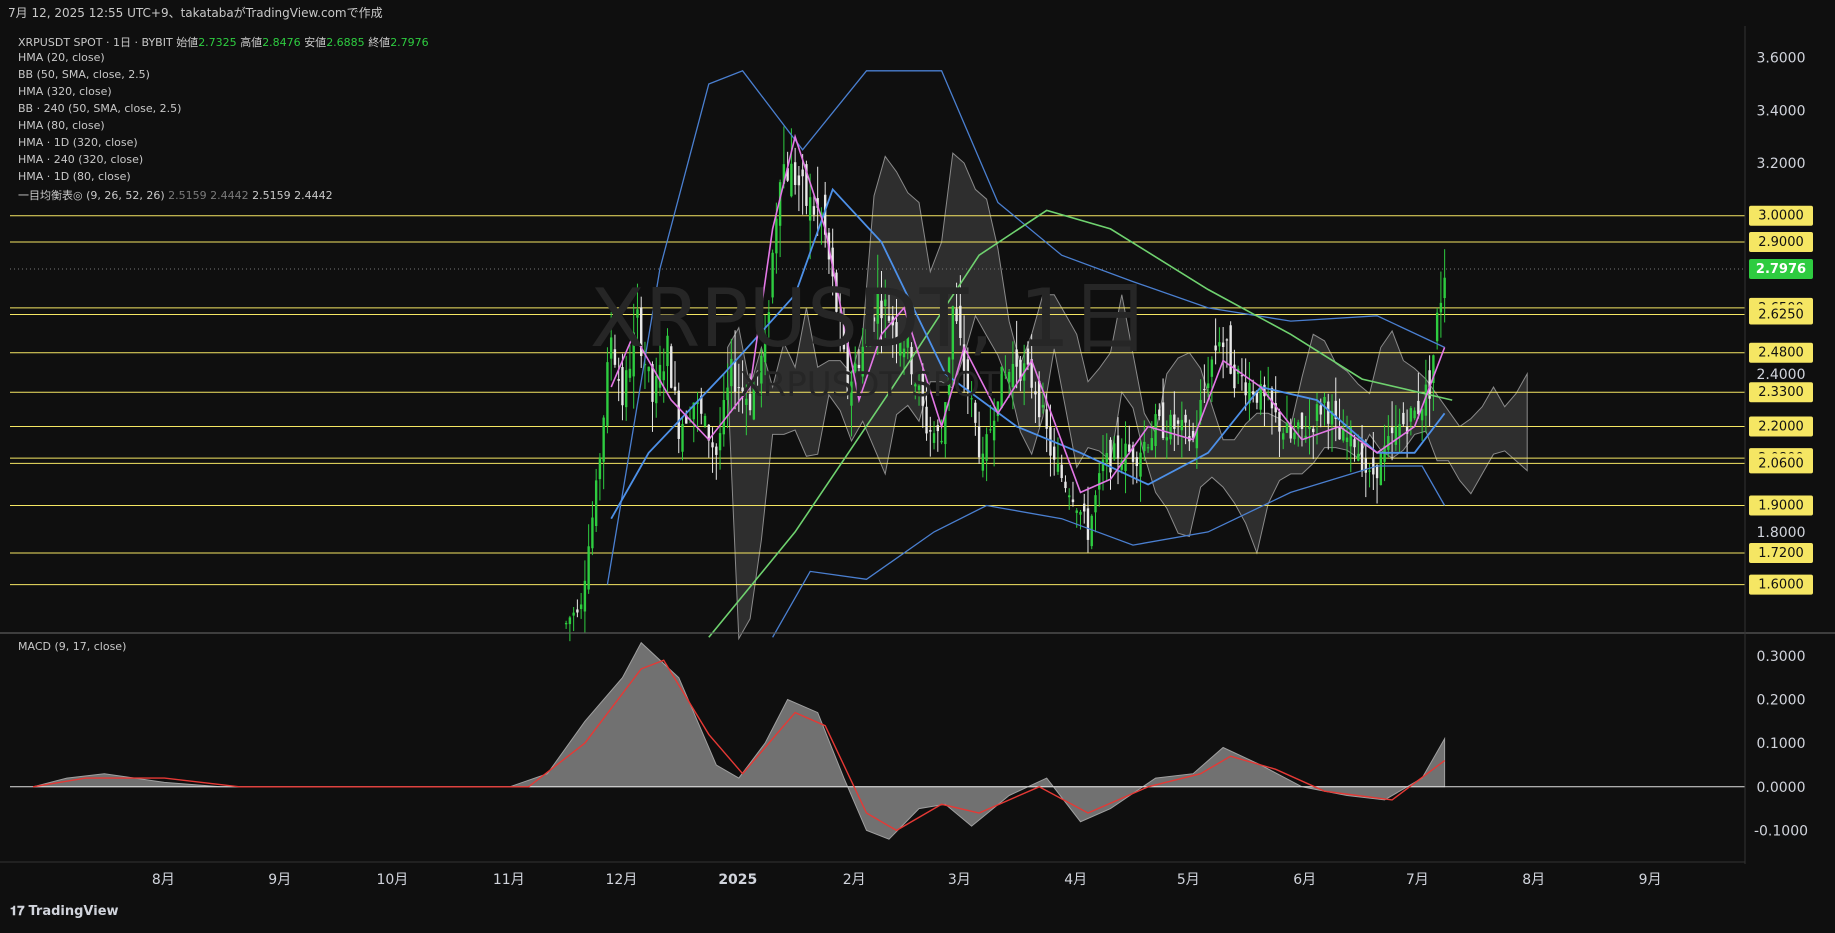  Describe the element at coordinates (281, 42) in the screenshot. I see `legend-high: 2.8476` at that location.